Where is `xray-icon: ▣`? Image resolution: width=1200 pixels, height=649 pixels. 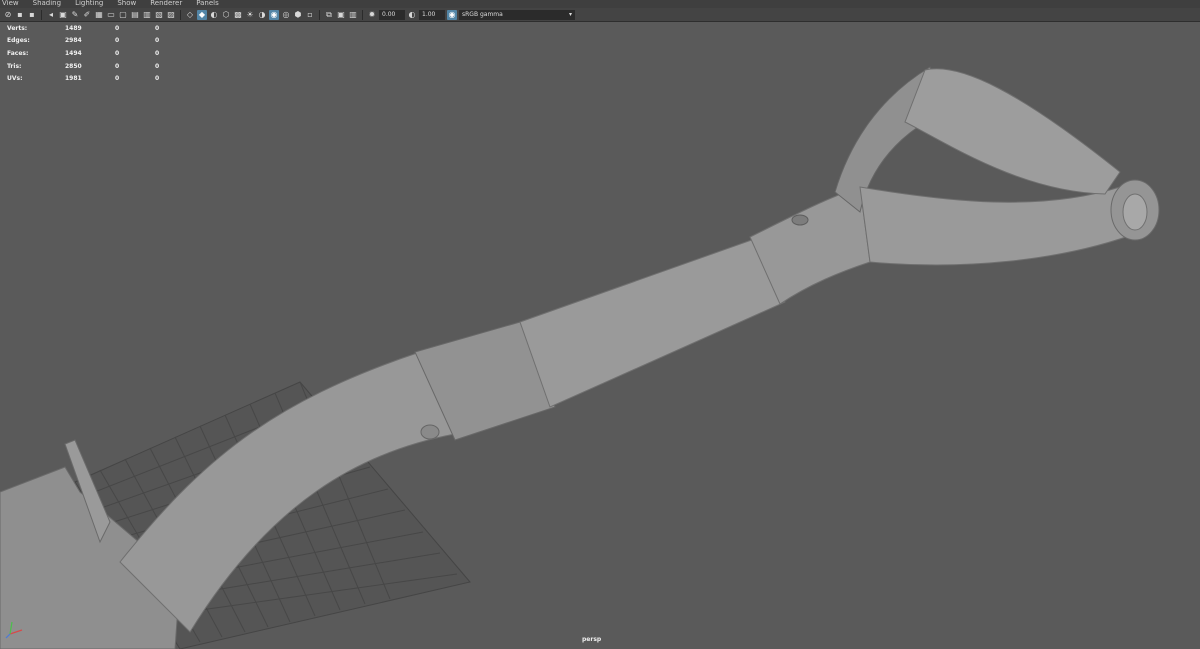 xray-icon: ▣ is located at coordinates (341, 15).